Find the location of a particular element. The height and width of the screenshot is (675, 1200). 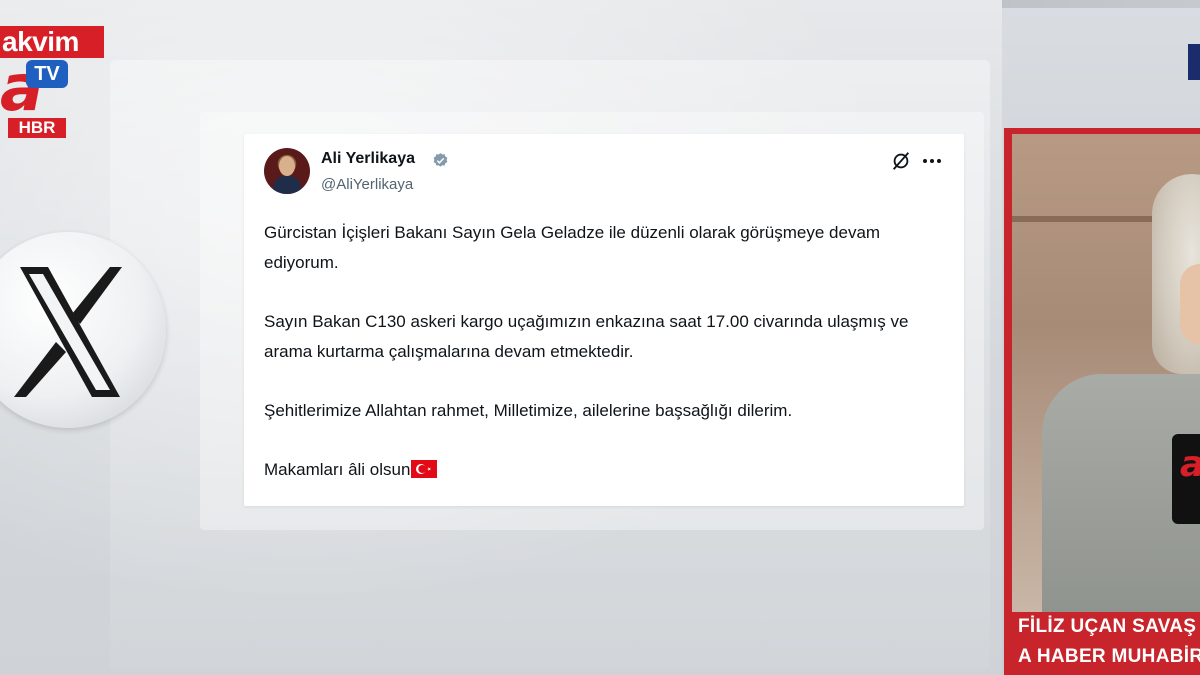

channel-logo: akvim a TV HBR is located at coordinates (52, 85).